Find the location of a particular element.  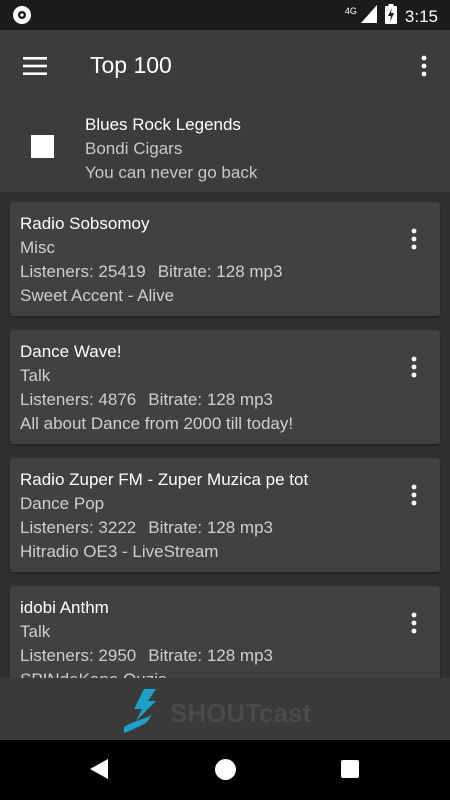

status-bar: 4G 3:15 is located at coordinates (225, 15).